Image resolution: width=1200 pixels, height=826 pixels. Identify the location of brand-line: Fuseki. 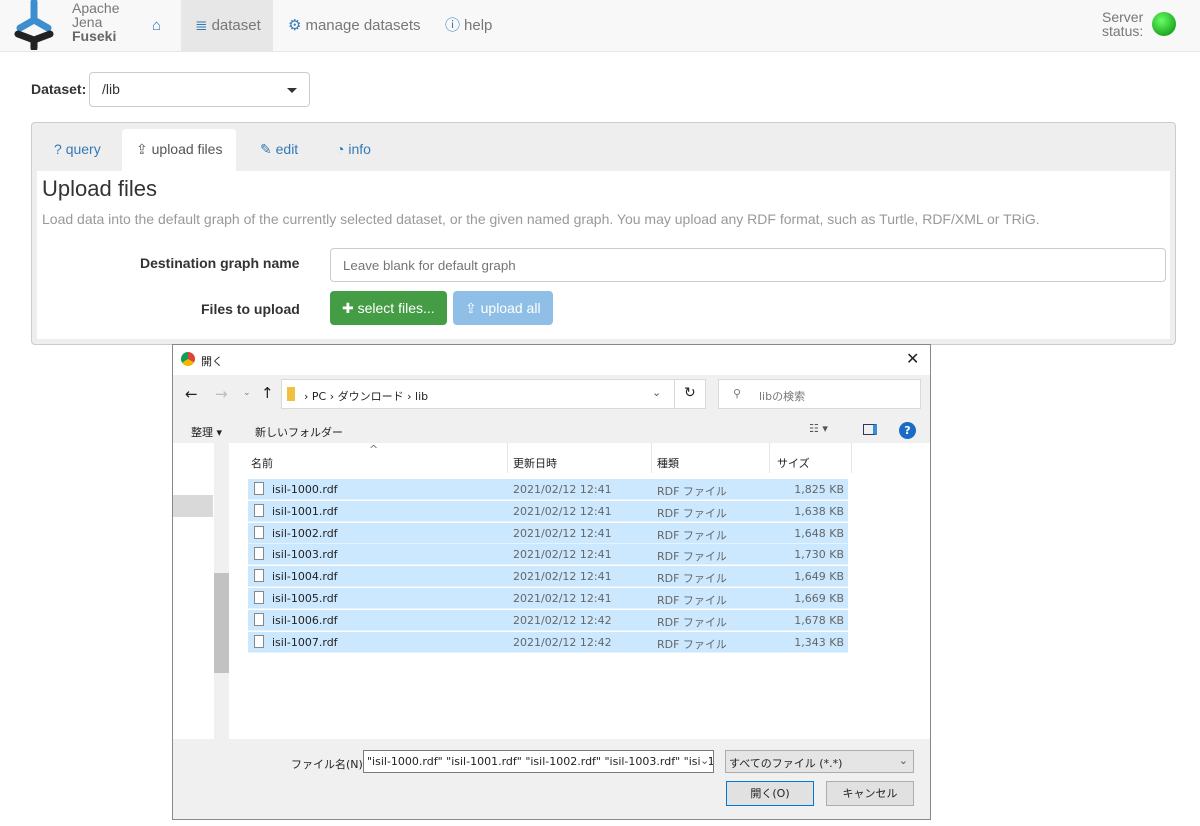
(94, 36).